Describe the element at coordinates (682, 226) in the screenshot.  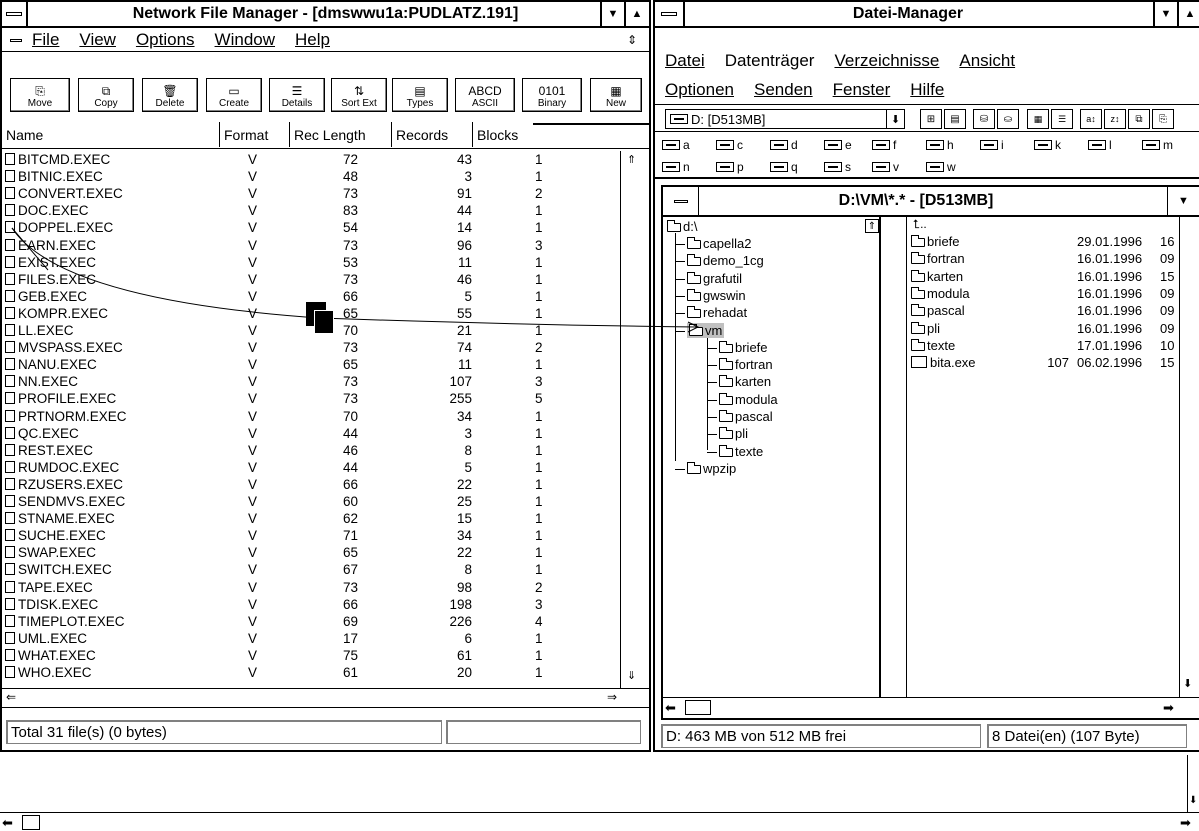
I see `tree-root: d:\` at that location.